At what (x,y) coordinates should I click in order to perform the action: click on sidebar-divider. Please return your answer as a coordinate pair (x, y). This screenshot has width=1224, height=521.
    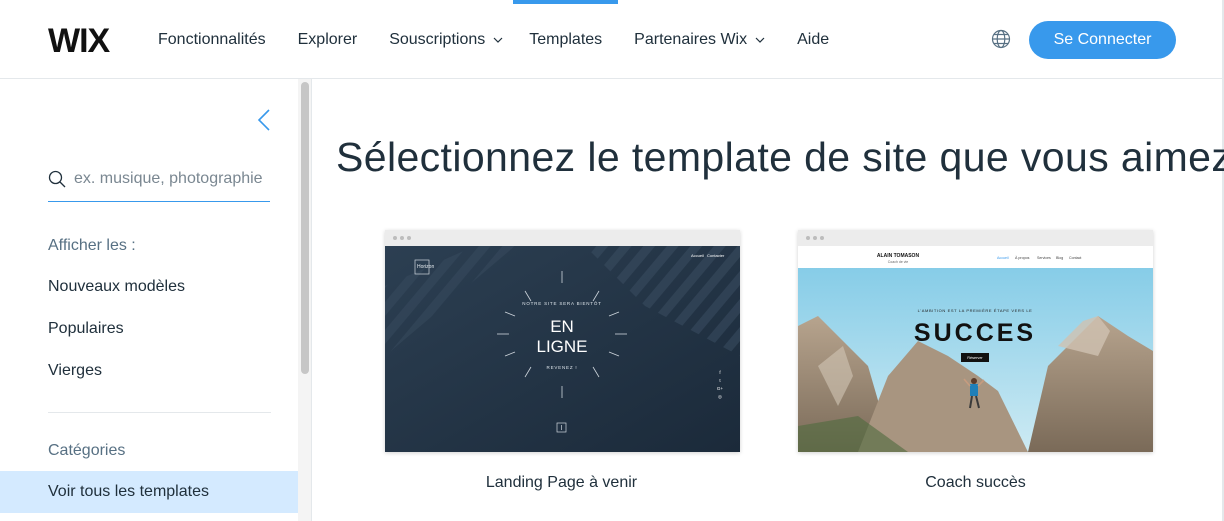
    Looking at the image, I should click on (159, 412).